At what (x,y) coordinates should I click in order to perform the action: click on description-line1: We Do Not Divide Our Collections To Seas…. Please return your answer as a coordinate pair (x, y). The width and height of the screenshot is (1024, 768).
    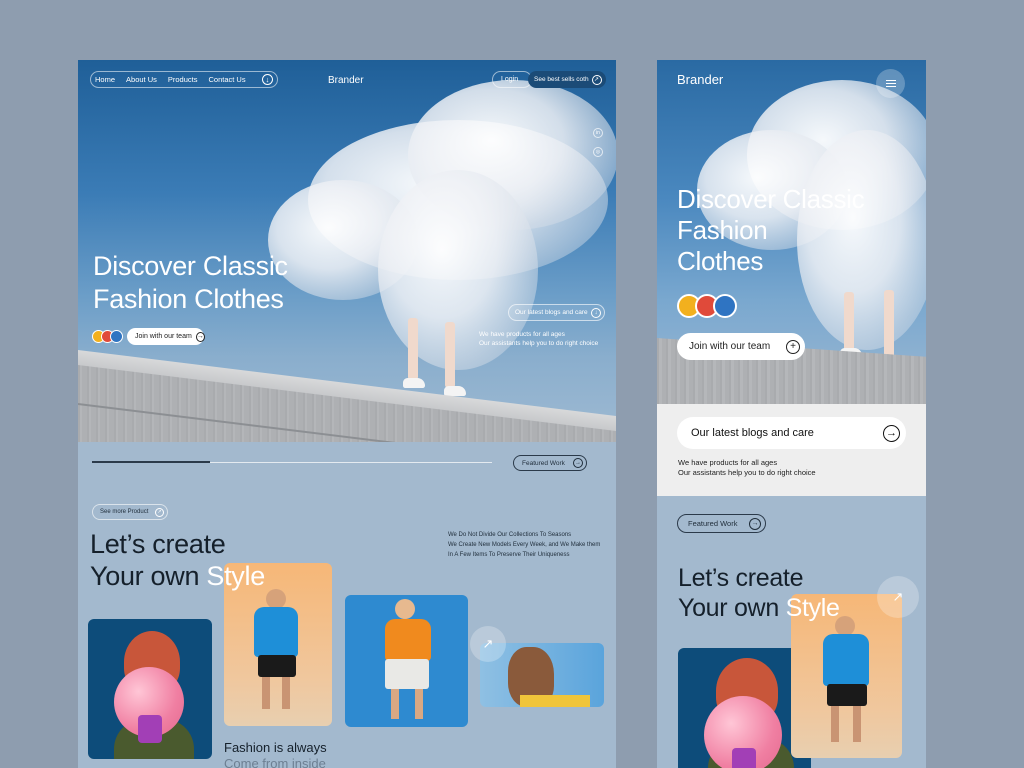
    Looking at the image, I should click on (510, 535).